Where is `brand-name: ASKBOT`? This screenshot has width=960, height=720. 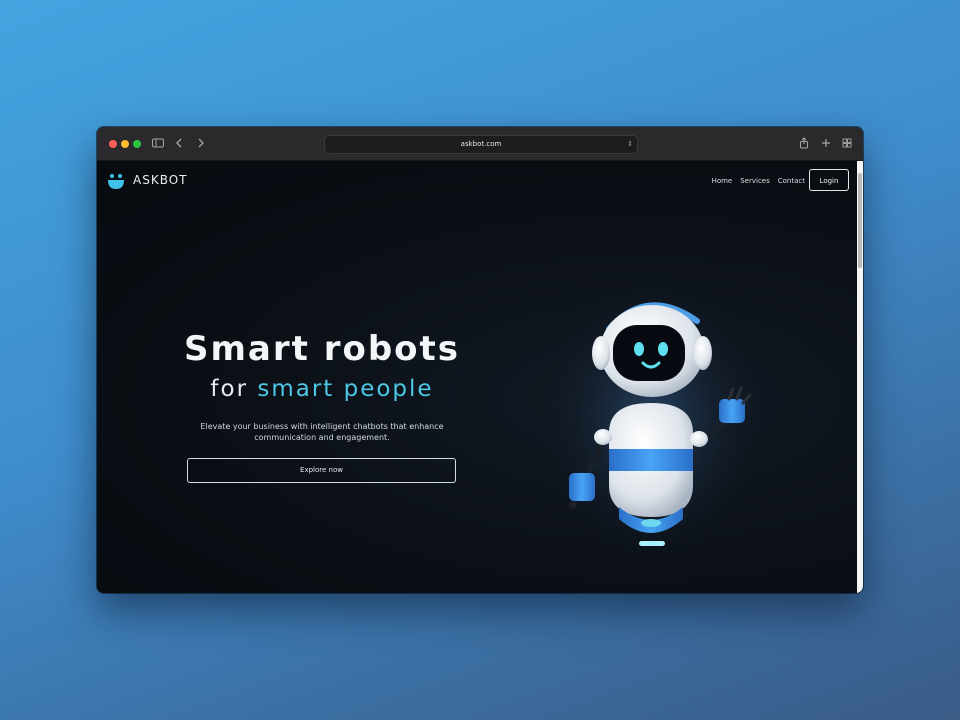 brand-name: ASKBOT is located at coordinates (160, 180).